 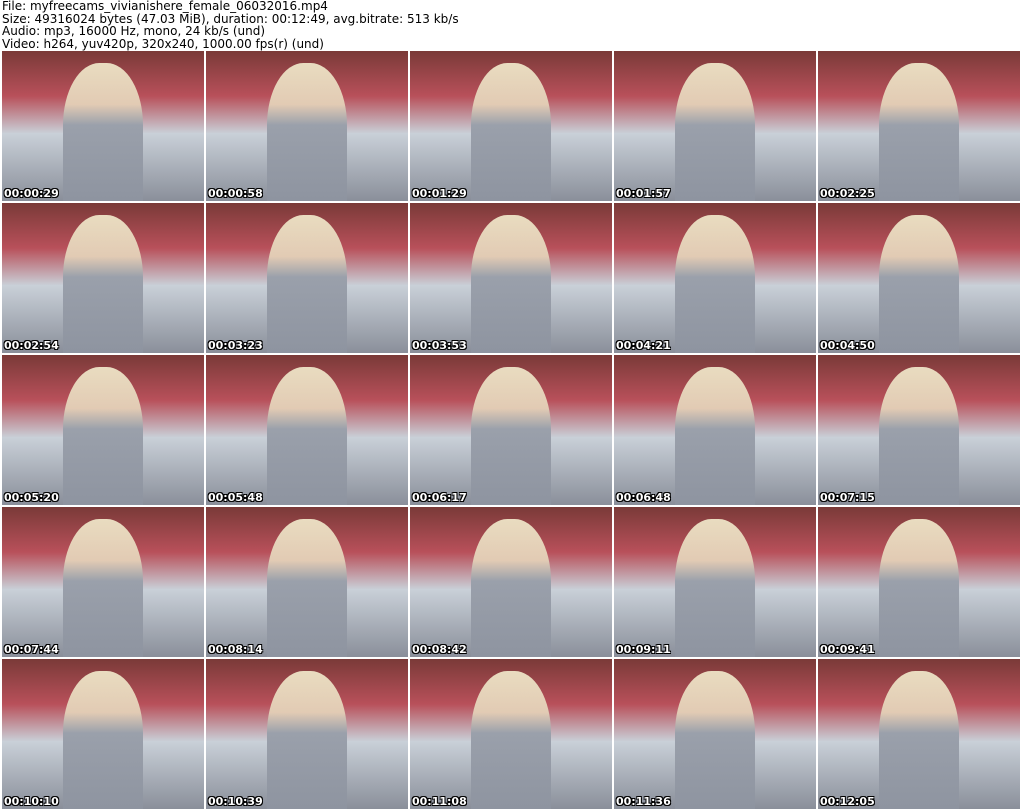 I want to click on video-thumbnail: 00:09:11, so click(x=715, y=582).